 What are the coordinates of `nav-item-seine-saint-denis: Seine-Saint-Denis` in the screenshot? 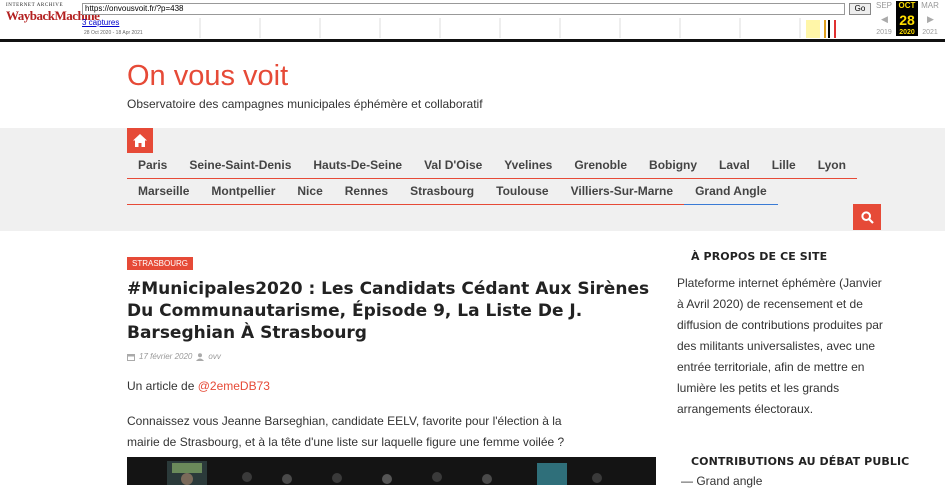 It's located at (240, 166).